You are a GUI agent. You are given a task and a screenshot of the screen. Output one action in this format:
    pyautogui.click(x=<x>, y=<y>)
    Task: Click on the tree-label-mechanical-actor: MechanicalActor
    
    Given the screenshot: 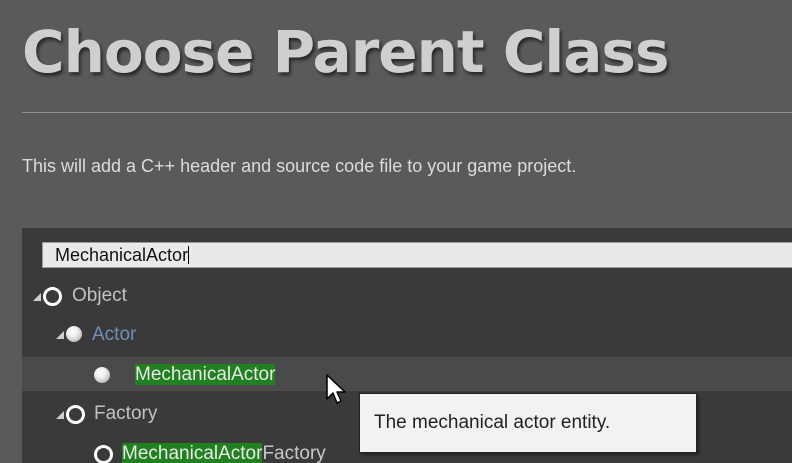 What is the action you would take?
    pyautogui.click(x=205, y=375)
    